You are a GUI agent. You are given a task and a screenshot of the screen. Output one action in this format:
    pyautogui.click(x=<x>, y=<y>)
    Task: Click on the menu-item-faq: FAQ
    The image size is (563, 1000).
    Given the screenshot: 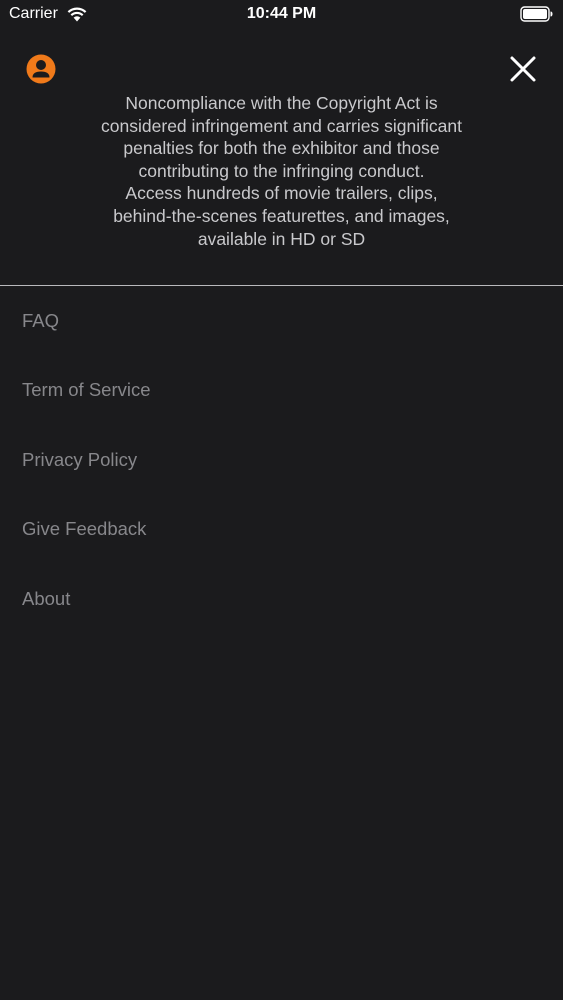 What is the action you would take?
    pyautogui.click(x=281, y=320)
    